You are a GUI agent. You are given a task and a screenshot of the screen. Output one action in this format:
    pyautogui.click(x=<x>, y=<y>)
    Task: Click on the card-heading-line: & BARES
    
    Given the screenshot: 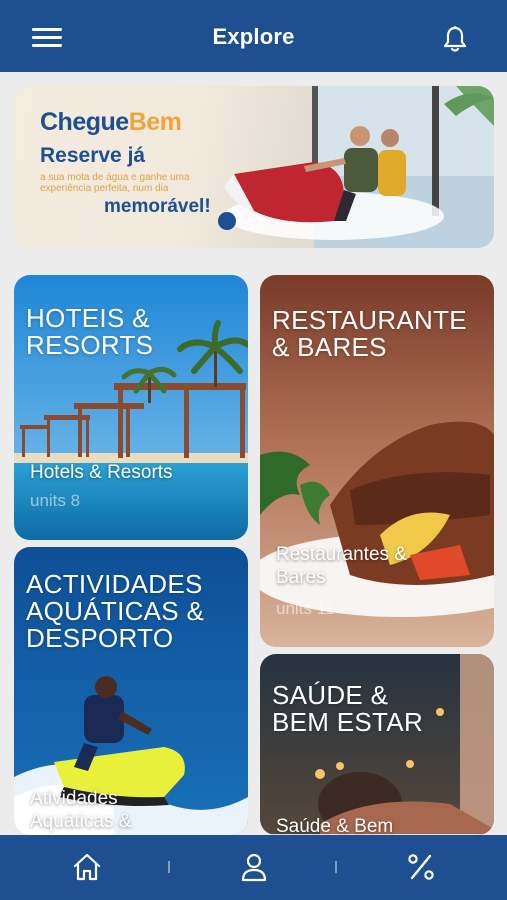 What is the action you would take?
    pyautogui.click(x=329, y=347)
    